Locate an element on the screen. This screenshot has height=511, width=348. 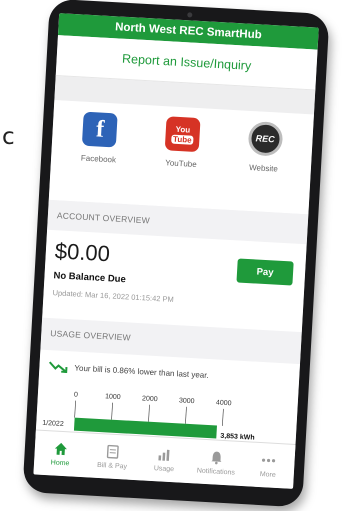
bell-icon is located at coordinates (216, 457).